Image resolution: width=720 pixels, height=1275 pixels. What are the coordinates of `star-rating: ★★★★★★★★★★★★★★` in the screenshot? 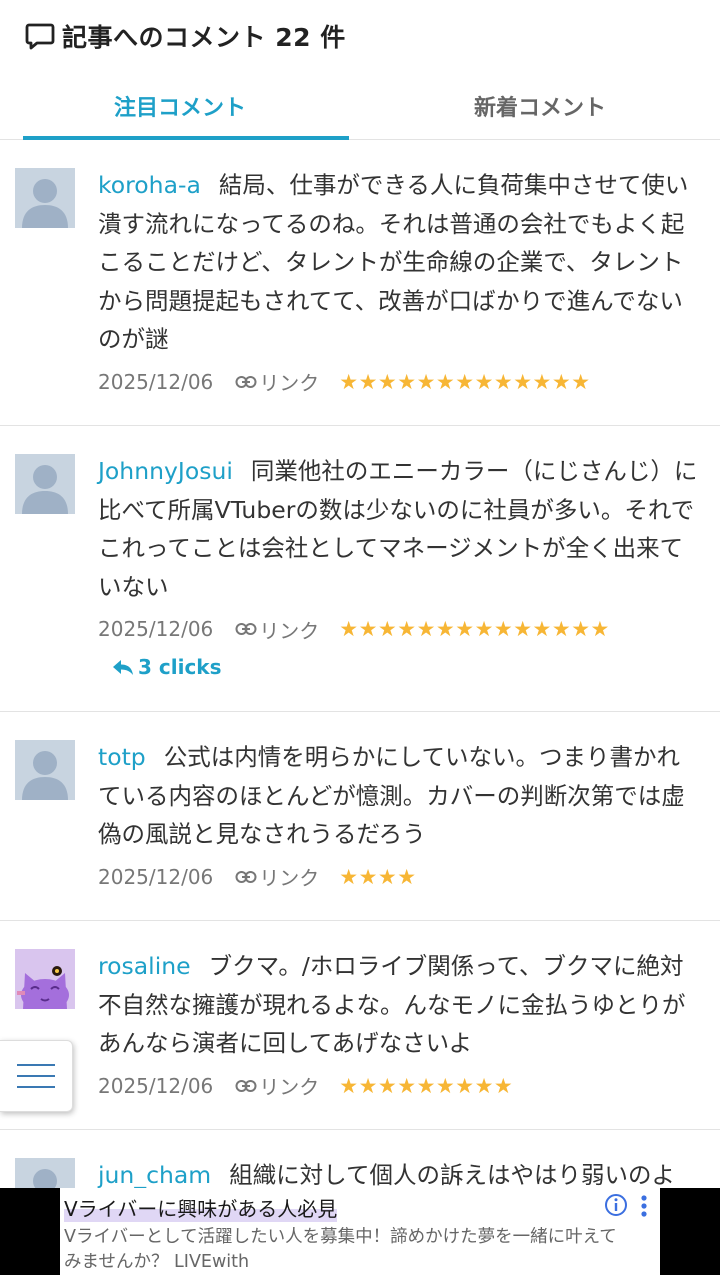 It's located at (474, 629).